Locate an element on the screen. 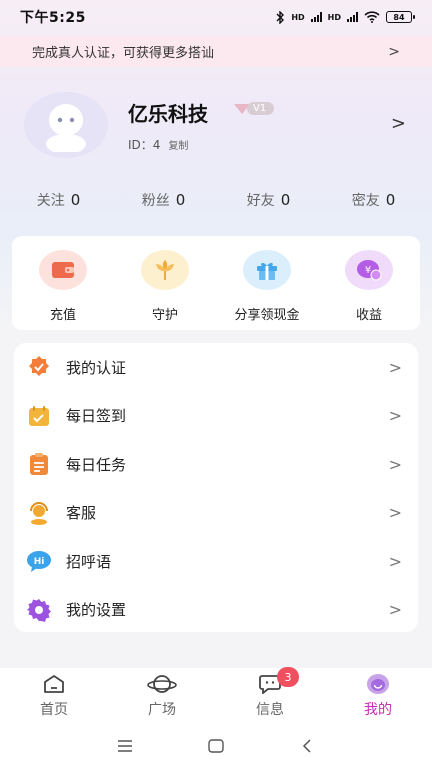 The height and width of the screenshot is (768, 432). home-square-icon is located at coordinates (216, 746).